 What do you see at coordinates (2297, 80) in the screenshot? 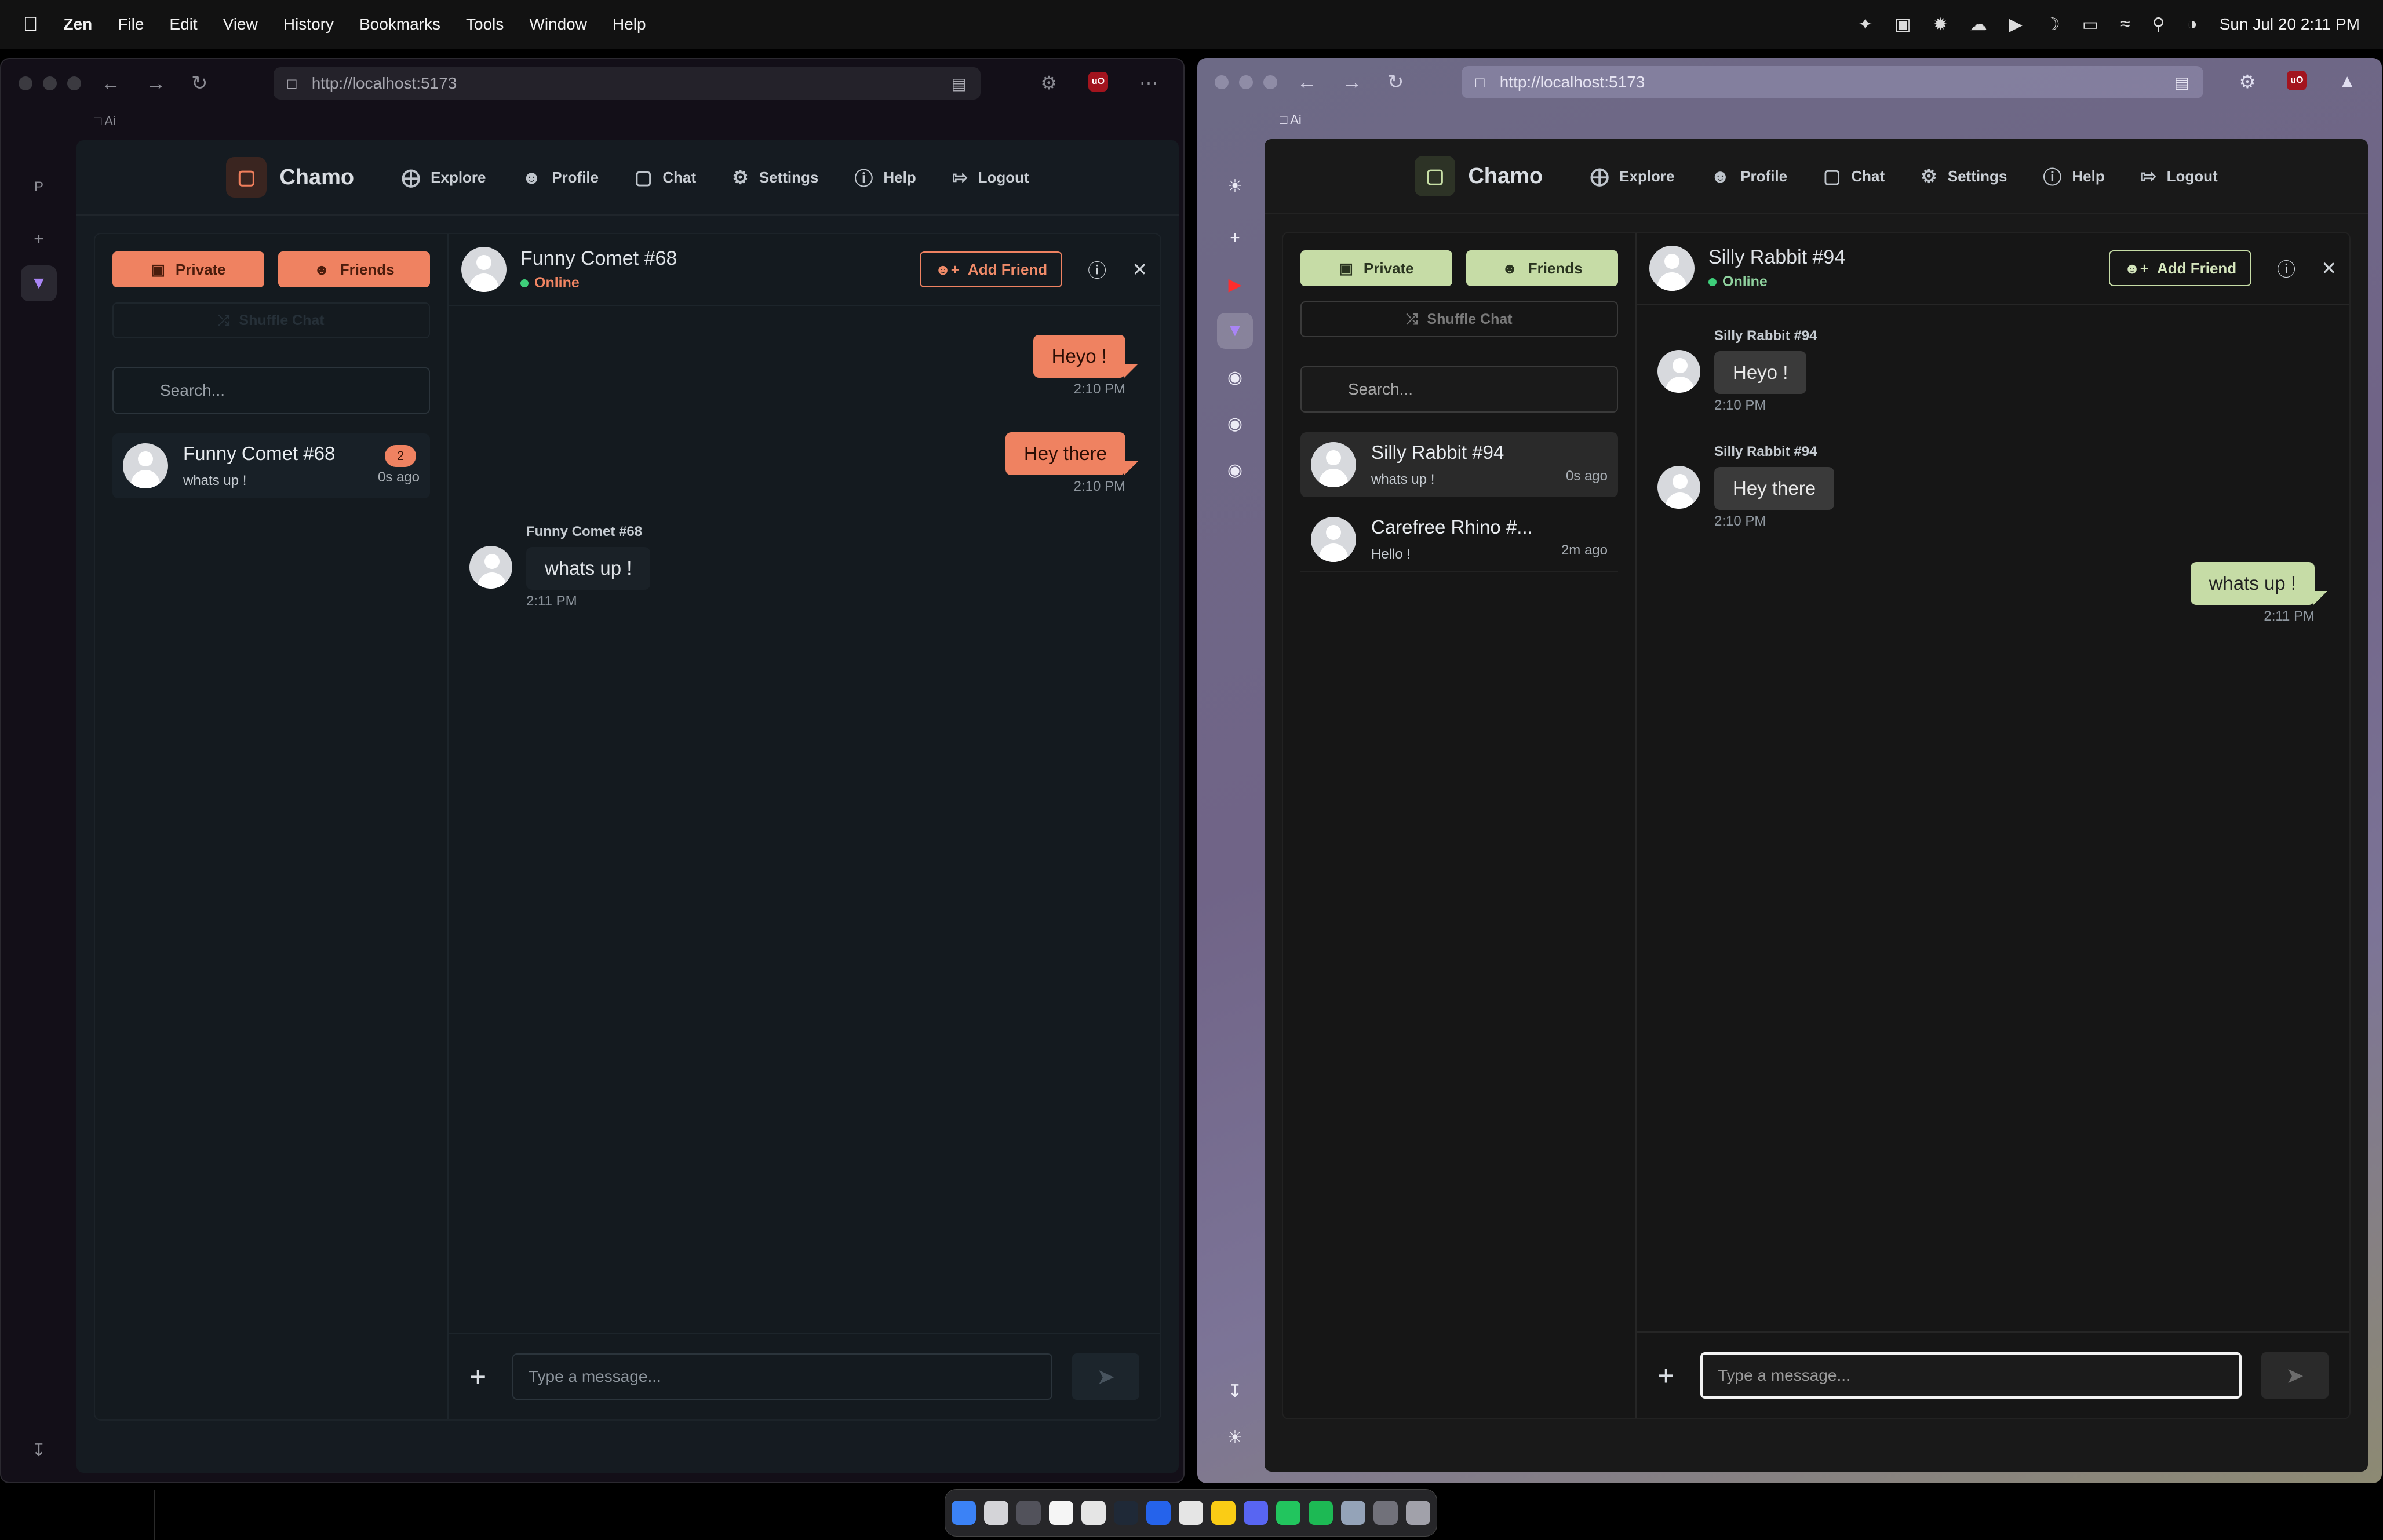
I see `ublock-icon: uO` at bounding box center [2297, 80].